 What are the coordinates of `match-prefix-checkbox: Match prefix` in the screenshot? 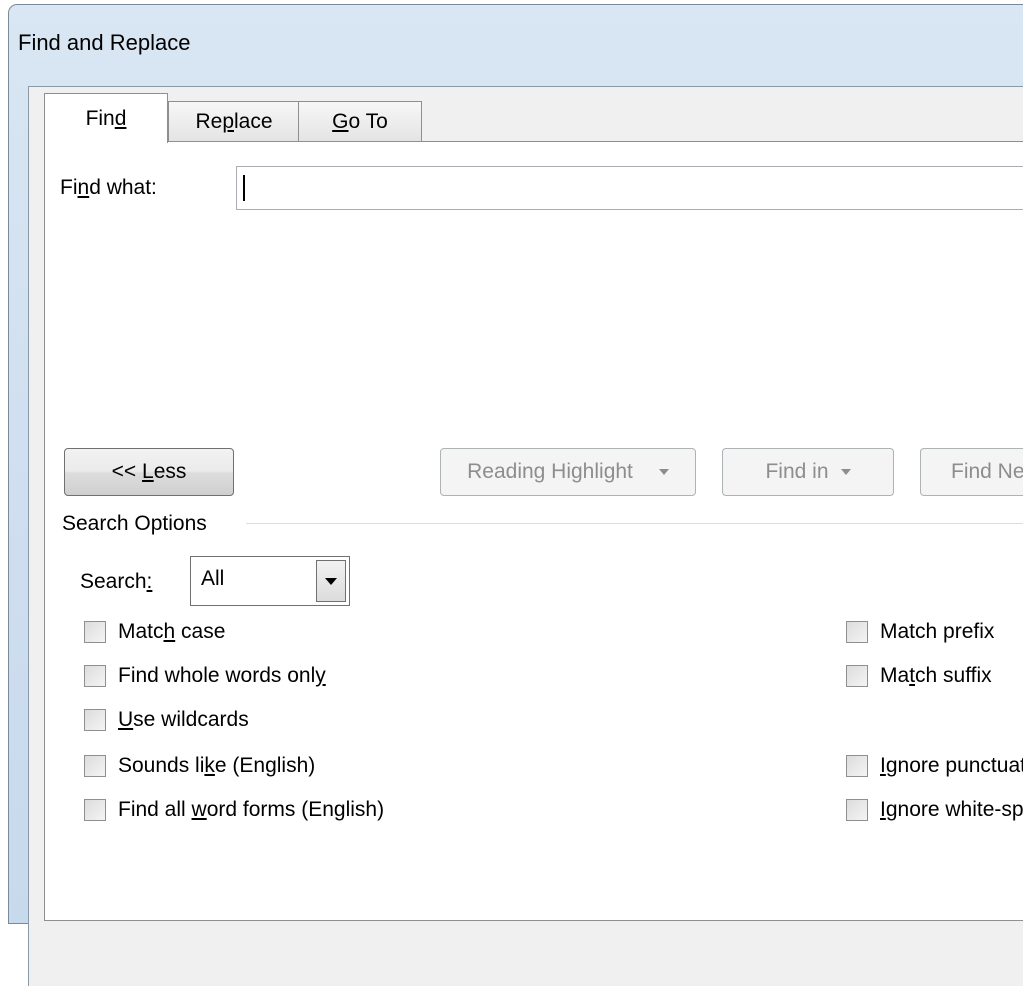 It's located at (934, 632).